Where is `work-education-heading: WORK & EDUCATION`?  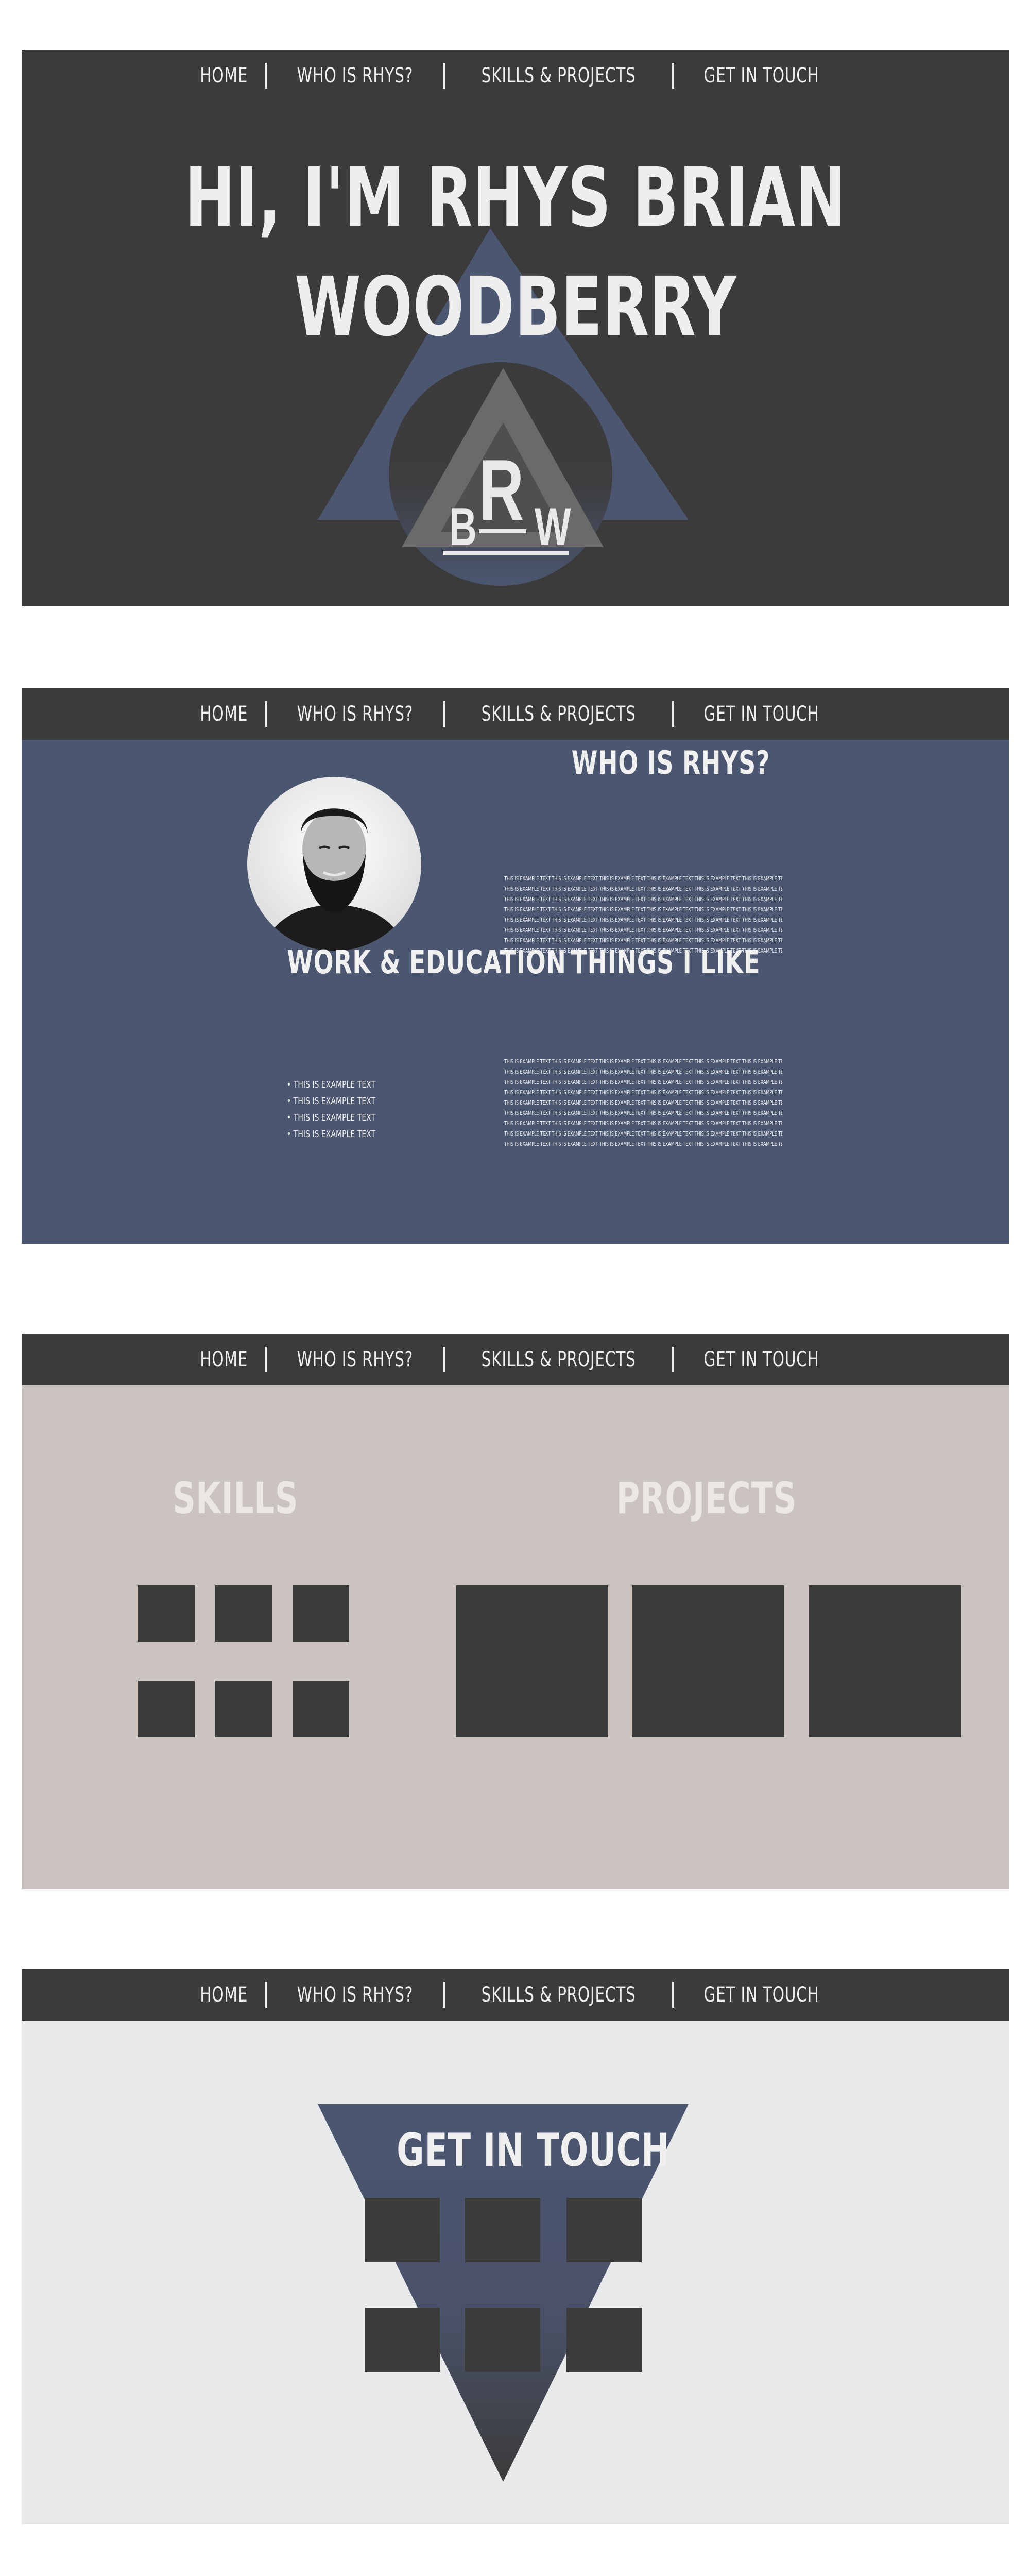 work-education-heading: WORK & EDUCATION is located at coordinates (427, 962).